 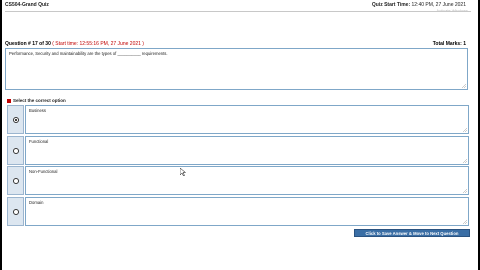 What do you see at coordinates (247, 211) in the screenshot?
I see `option-text-box: Domain` at bounding box center [247, 211].